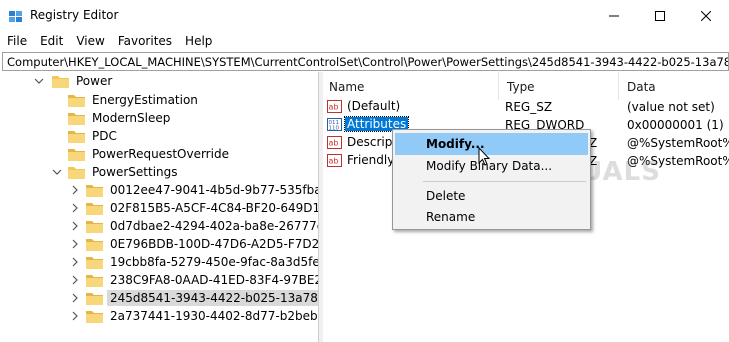 The width and height of the screenshot is (729, 342). Describe the element at coordinates (74, 15) in the screenshot. I see `window-title: Registry Editor` at that location.